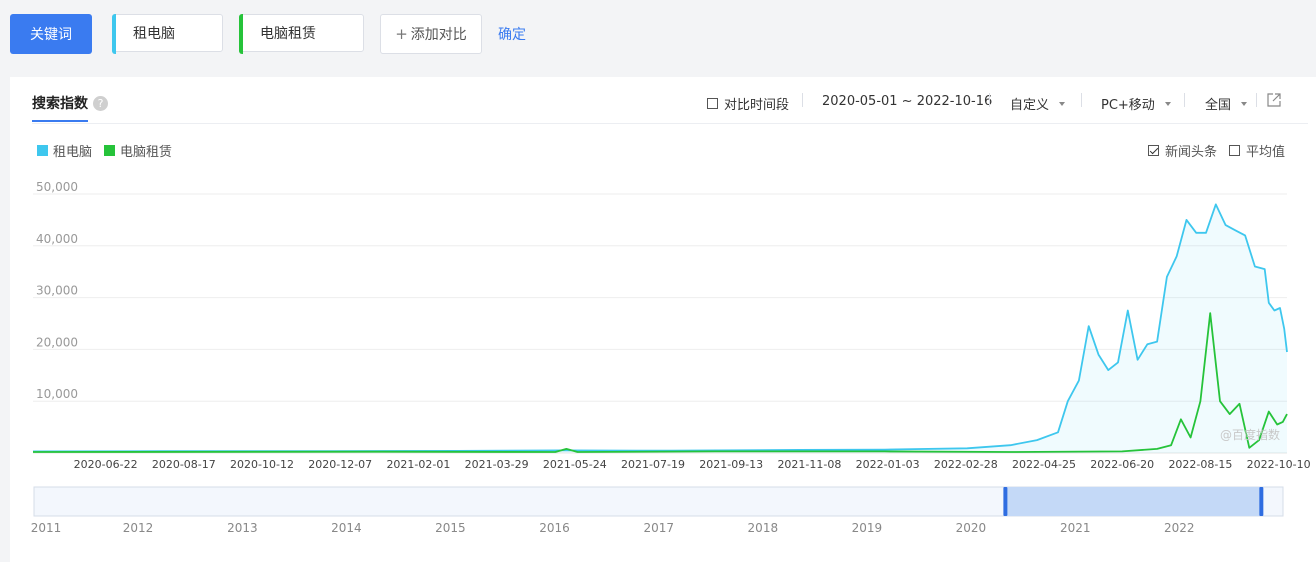  Describe the element at coordinates (867, 528) in the screenshot. I see `range-year-label: 2019` at that location.